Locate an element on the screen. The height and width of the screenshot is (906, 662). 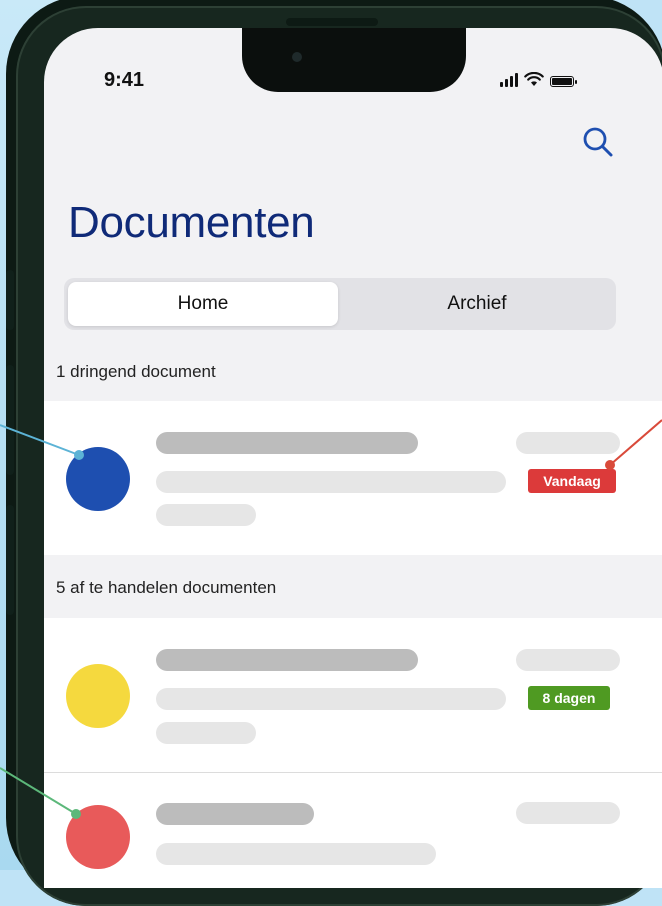
status-time: 9:41 is located at coordinates (124, 80).